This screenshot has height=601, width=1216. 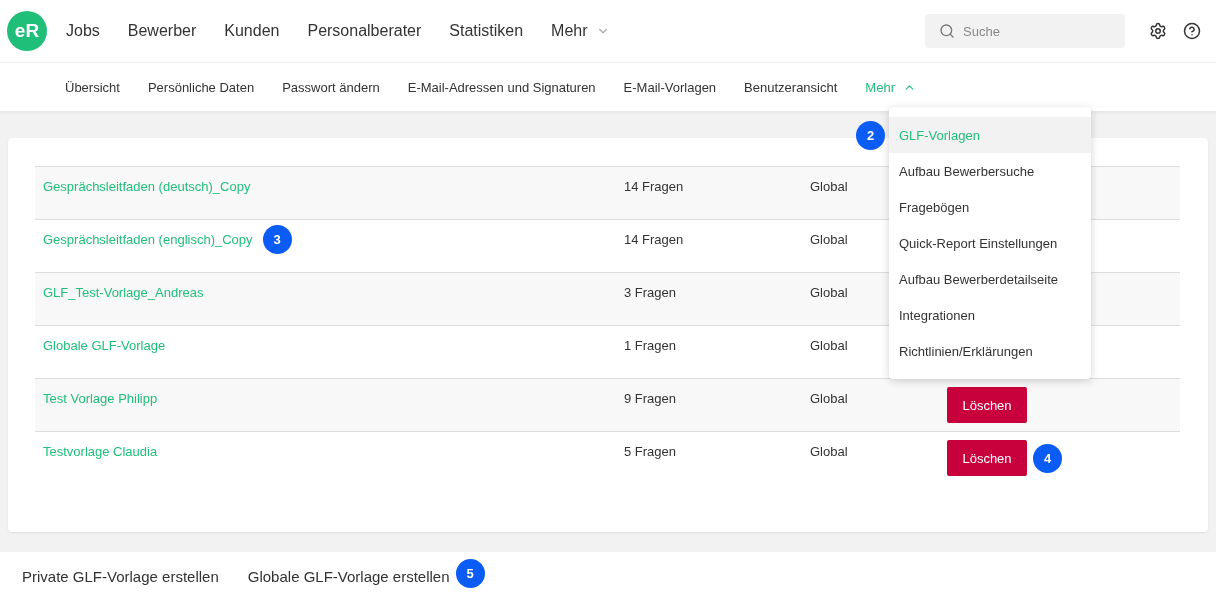 What do you see at coordinates (277, 239) in the screenshot?
I see `step-marker: 3` at bounding box center [277, 239].